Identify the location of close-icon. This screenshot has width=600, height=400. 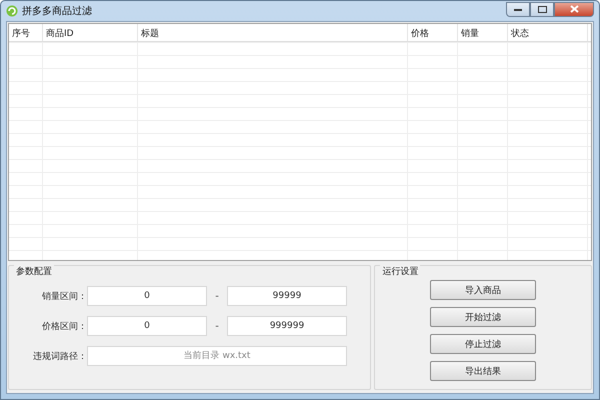
(574, 9).